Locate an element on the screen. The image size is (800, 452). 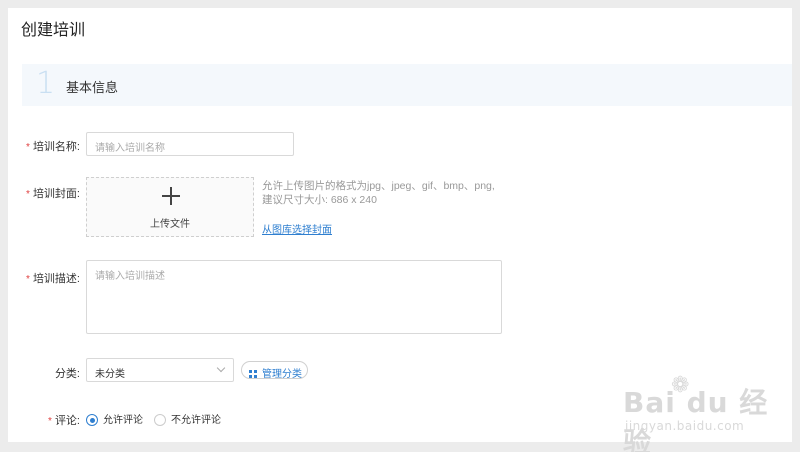
category-select: 未分类 is located at coordinates (160, 370).